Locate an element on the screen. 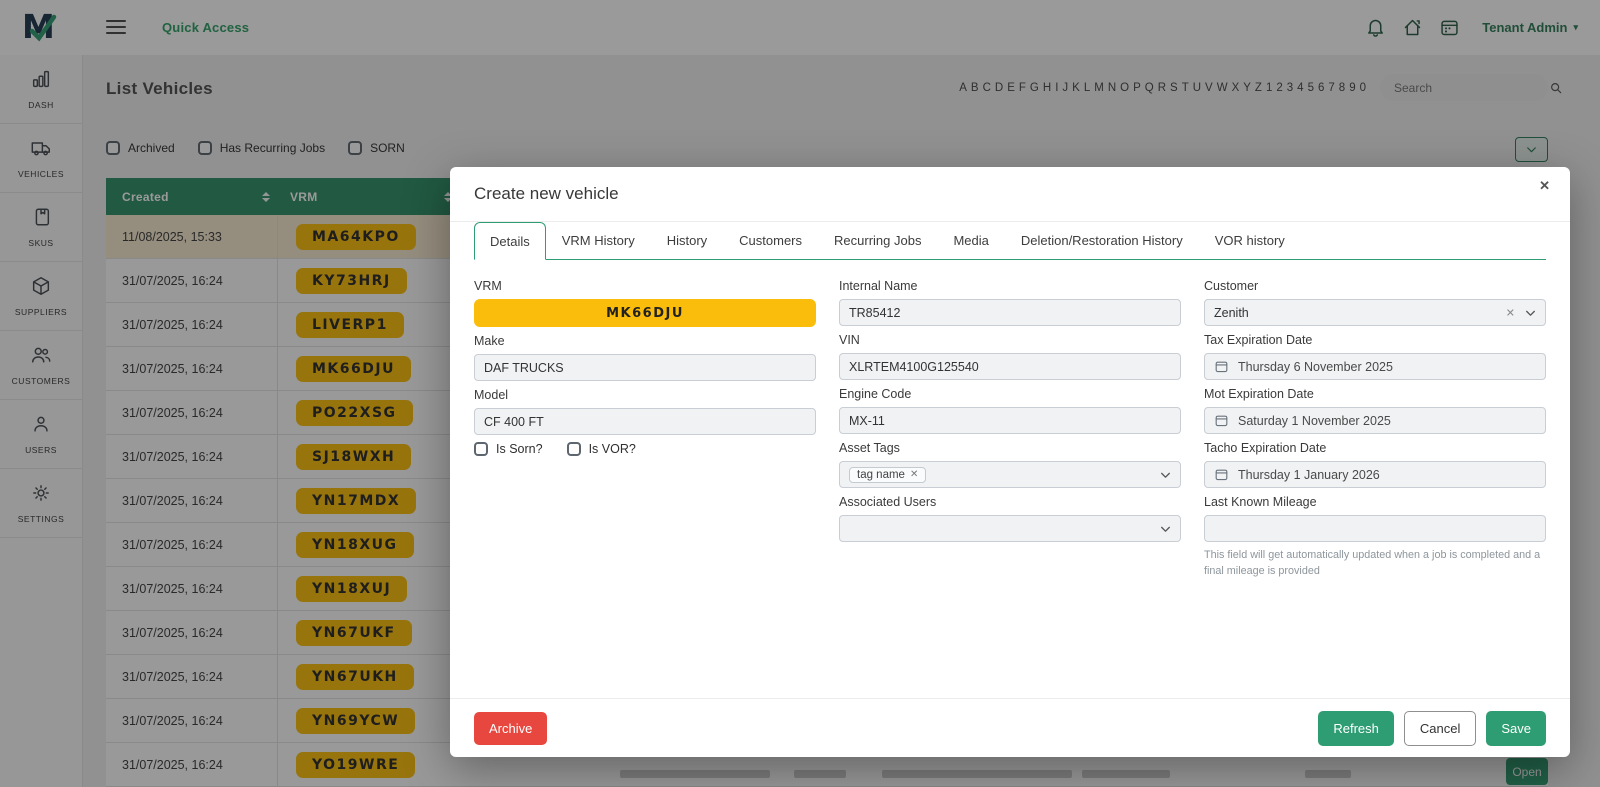 This screenshot has height=787, width=1600. tab-customers: Customers is located at coordinates (770, 240).